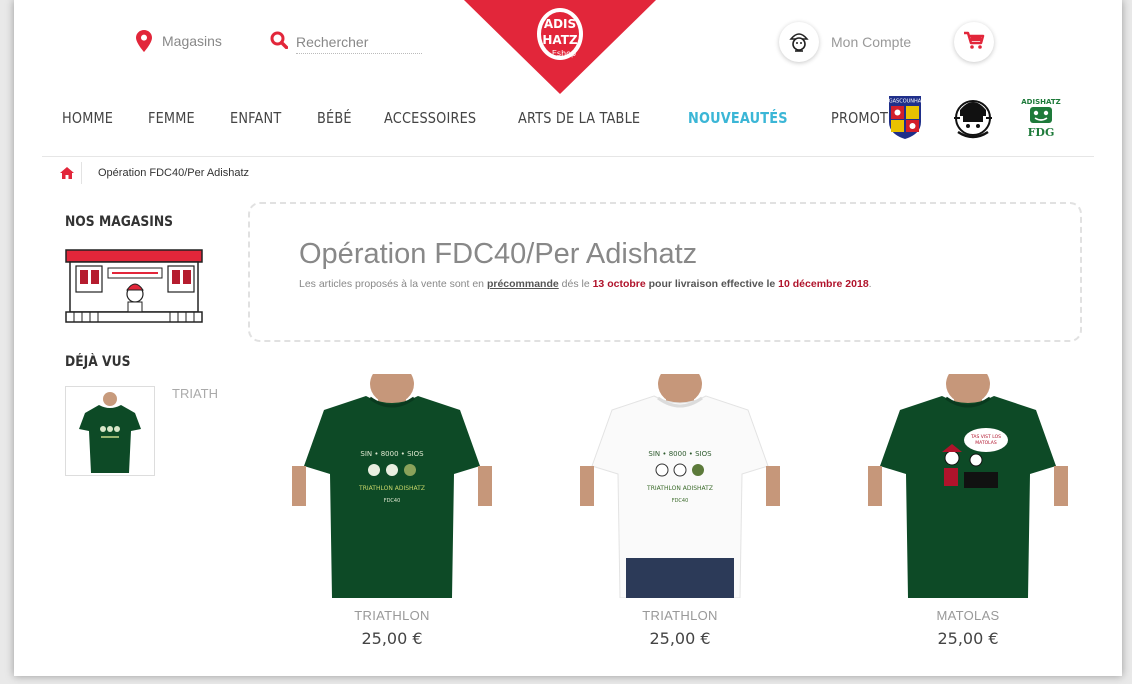  I want to click on breadcrumb: Opération FDC40/Per Adishatz, so click(150, 173).